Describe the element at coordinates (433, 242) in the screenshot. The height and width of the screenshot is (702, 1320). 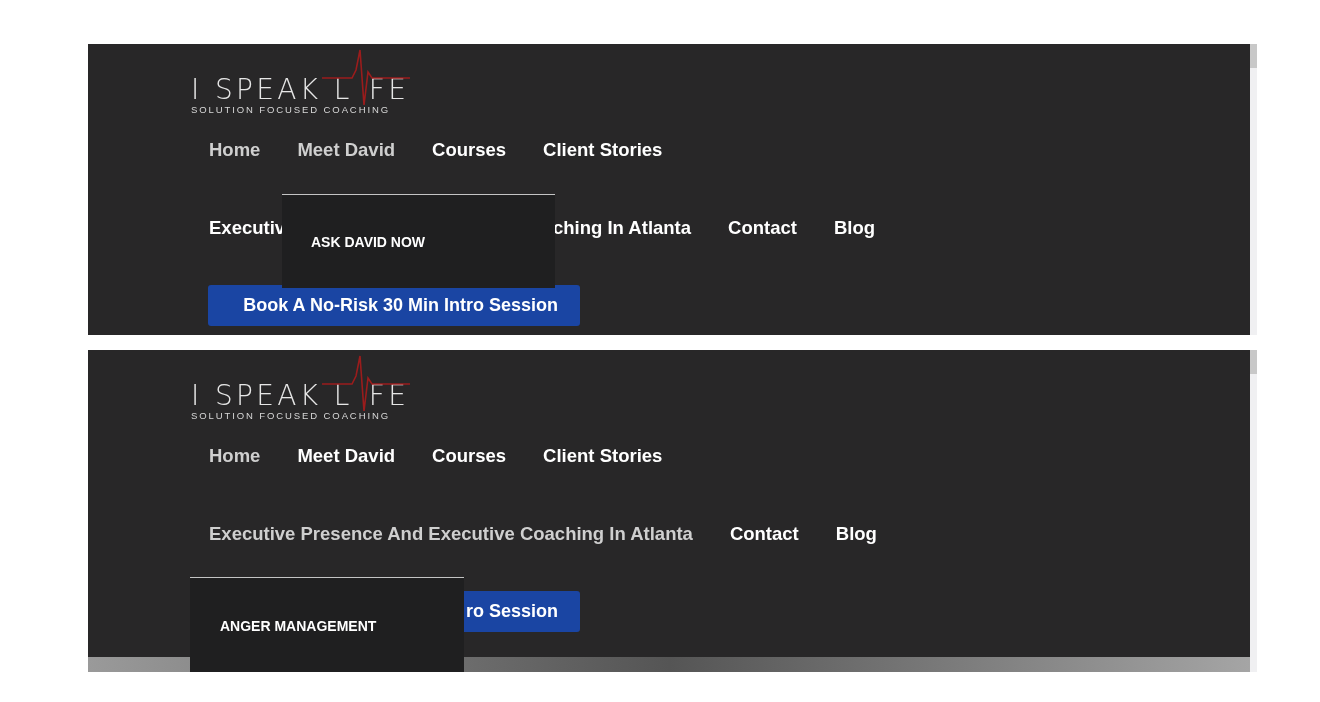
I see `dropdown-item: ASK DAVID NOW` at that location.